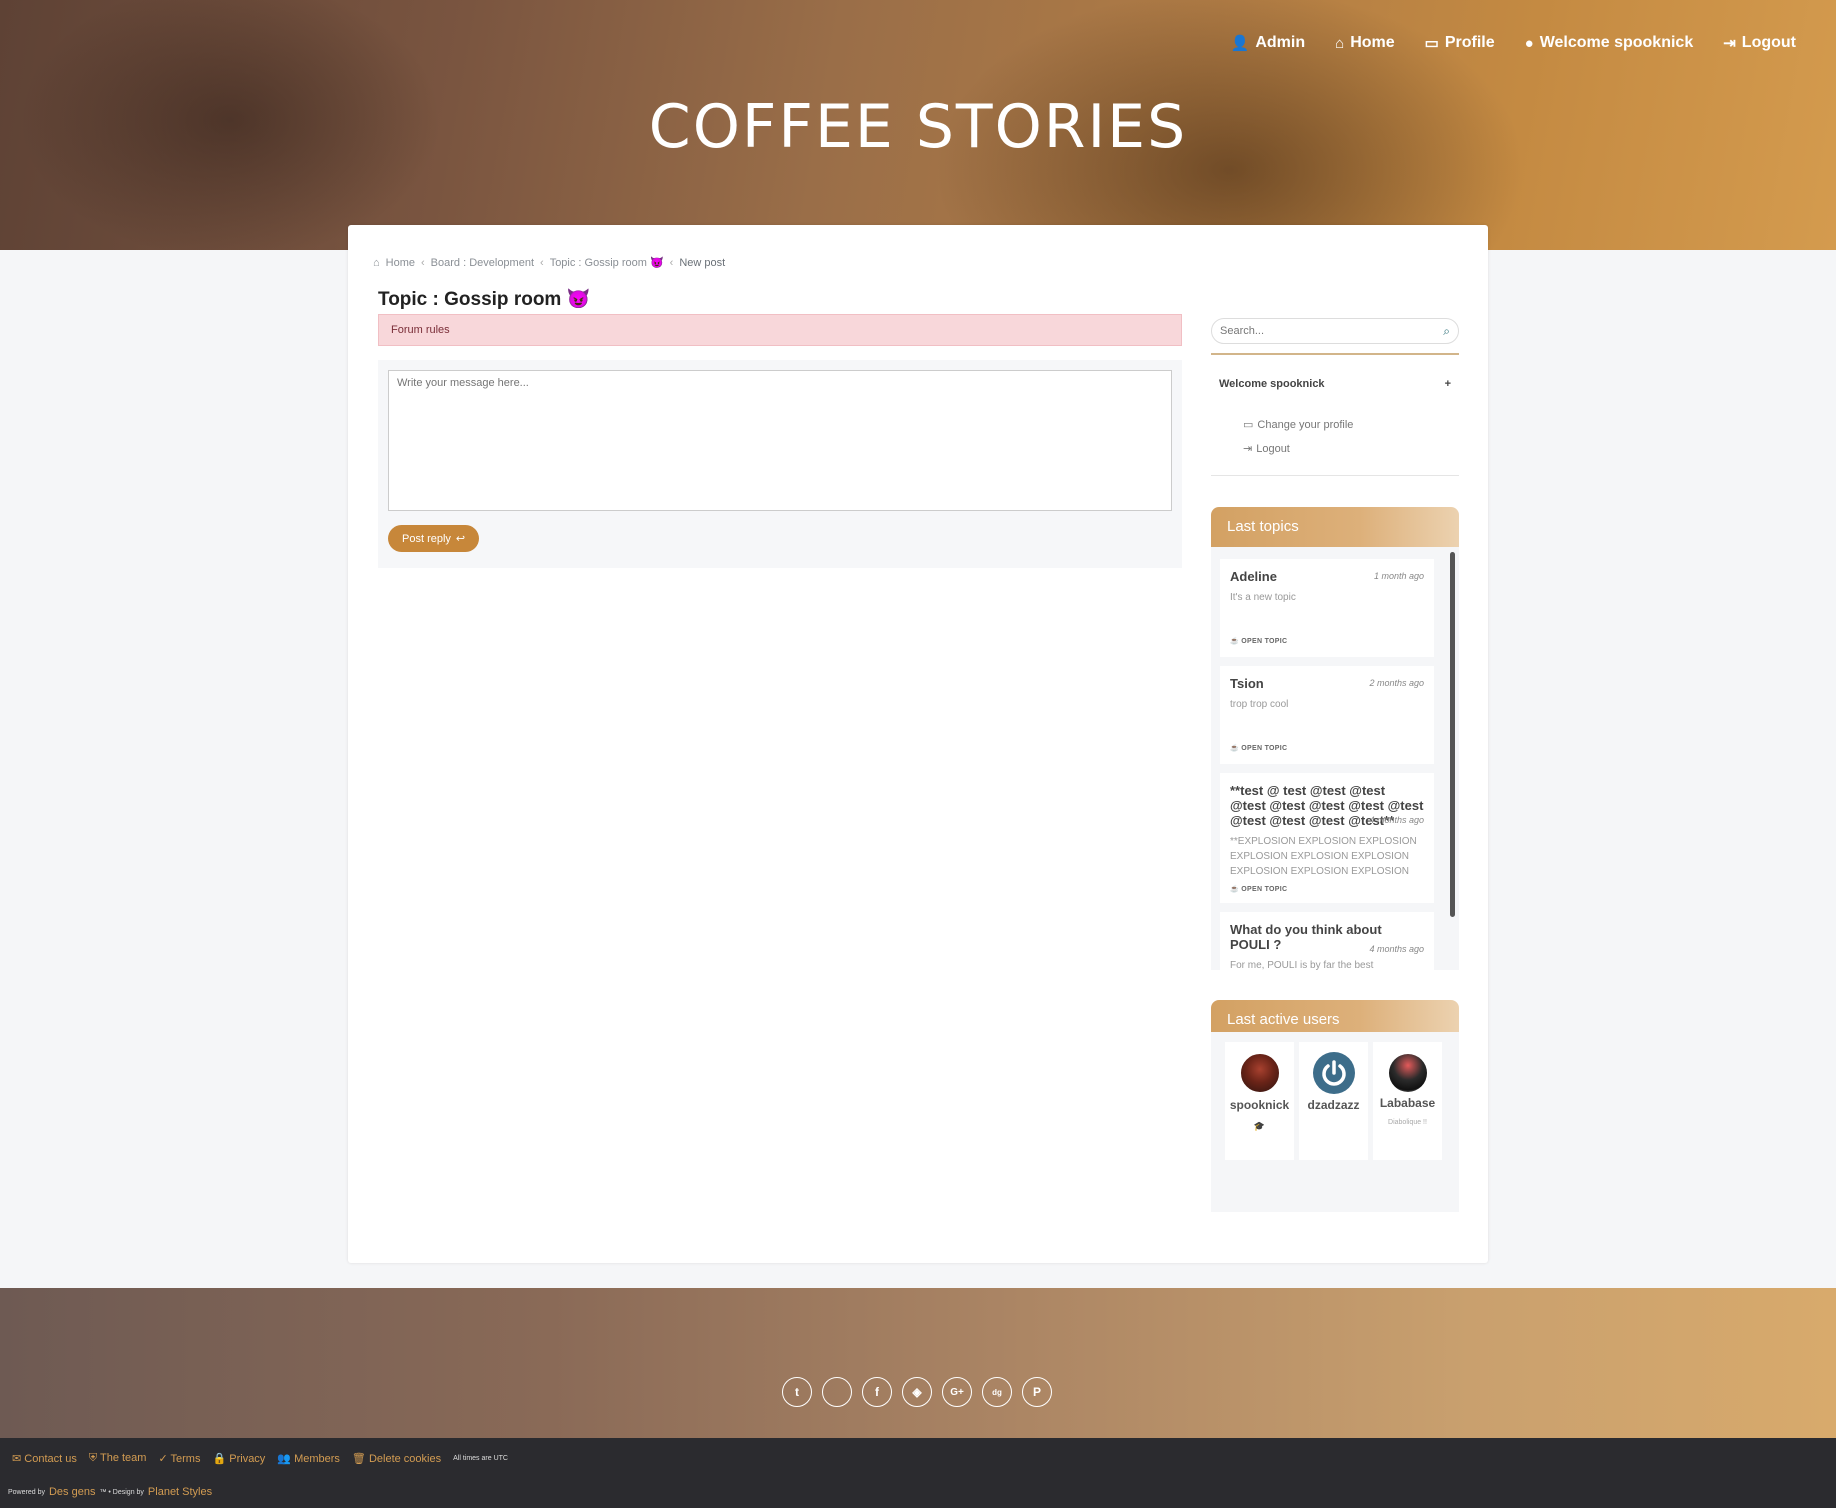 The height and width of the screenshot is (1508, 1836). What do you see at coordinates (997, 1392) in the screenshot?
I see `digg-icon: dg` at bounding box center [997, 1392].